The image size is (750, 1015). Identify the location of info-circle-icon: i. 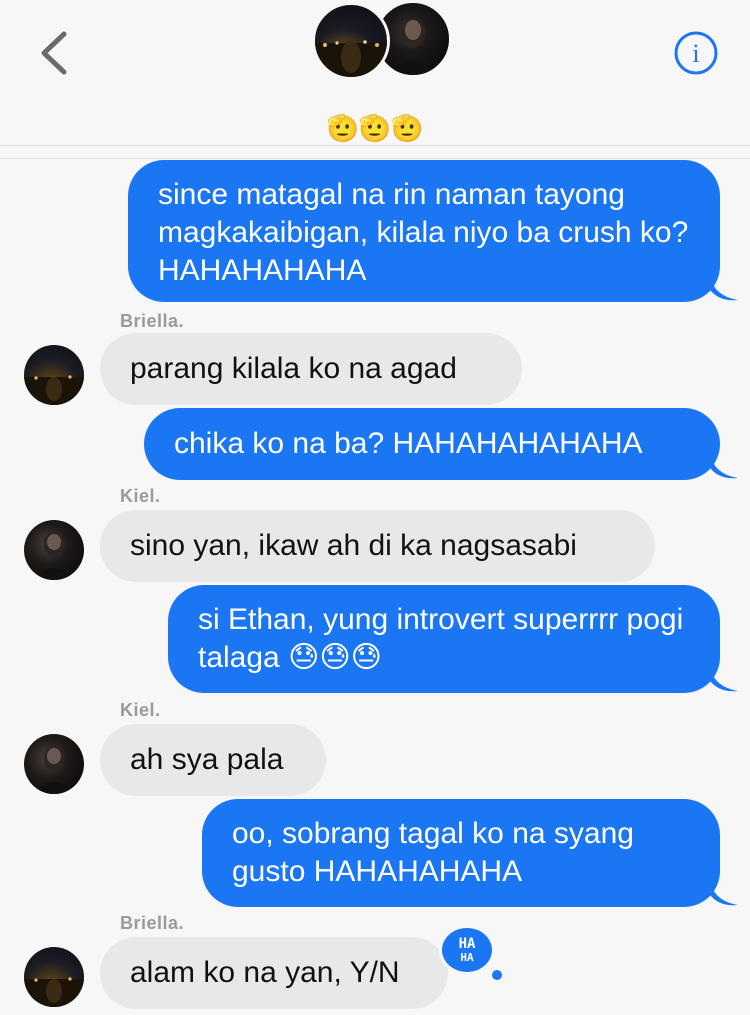
(696, 53).